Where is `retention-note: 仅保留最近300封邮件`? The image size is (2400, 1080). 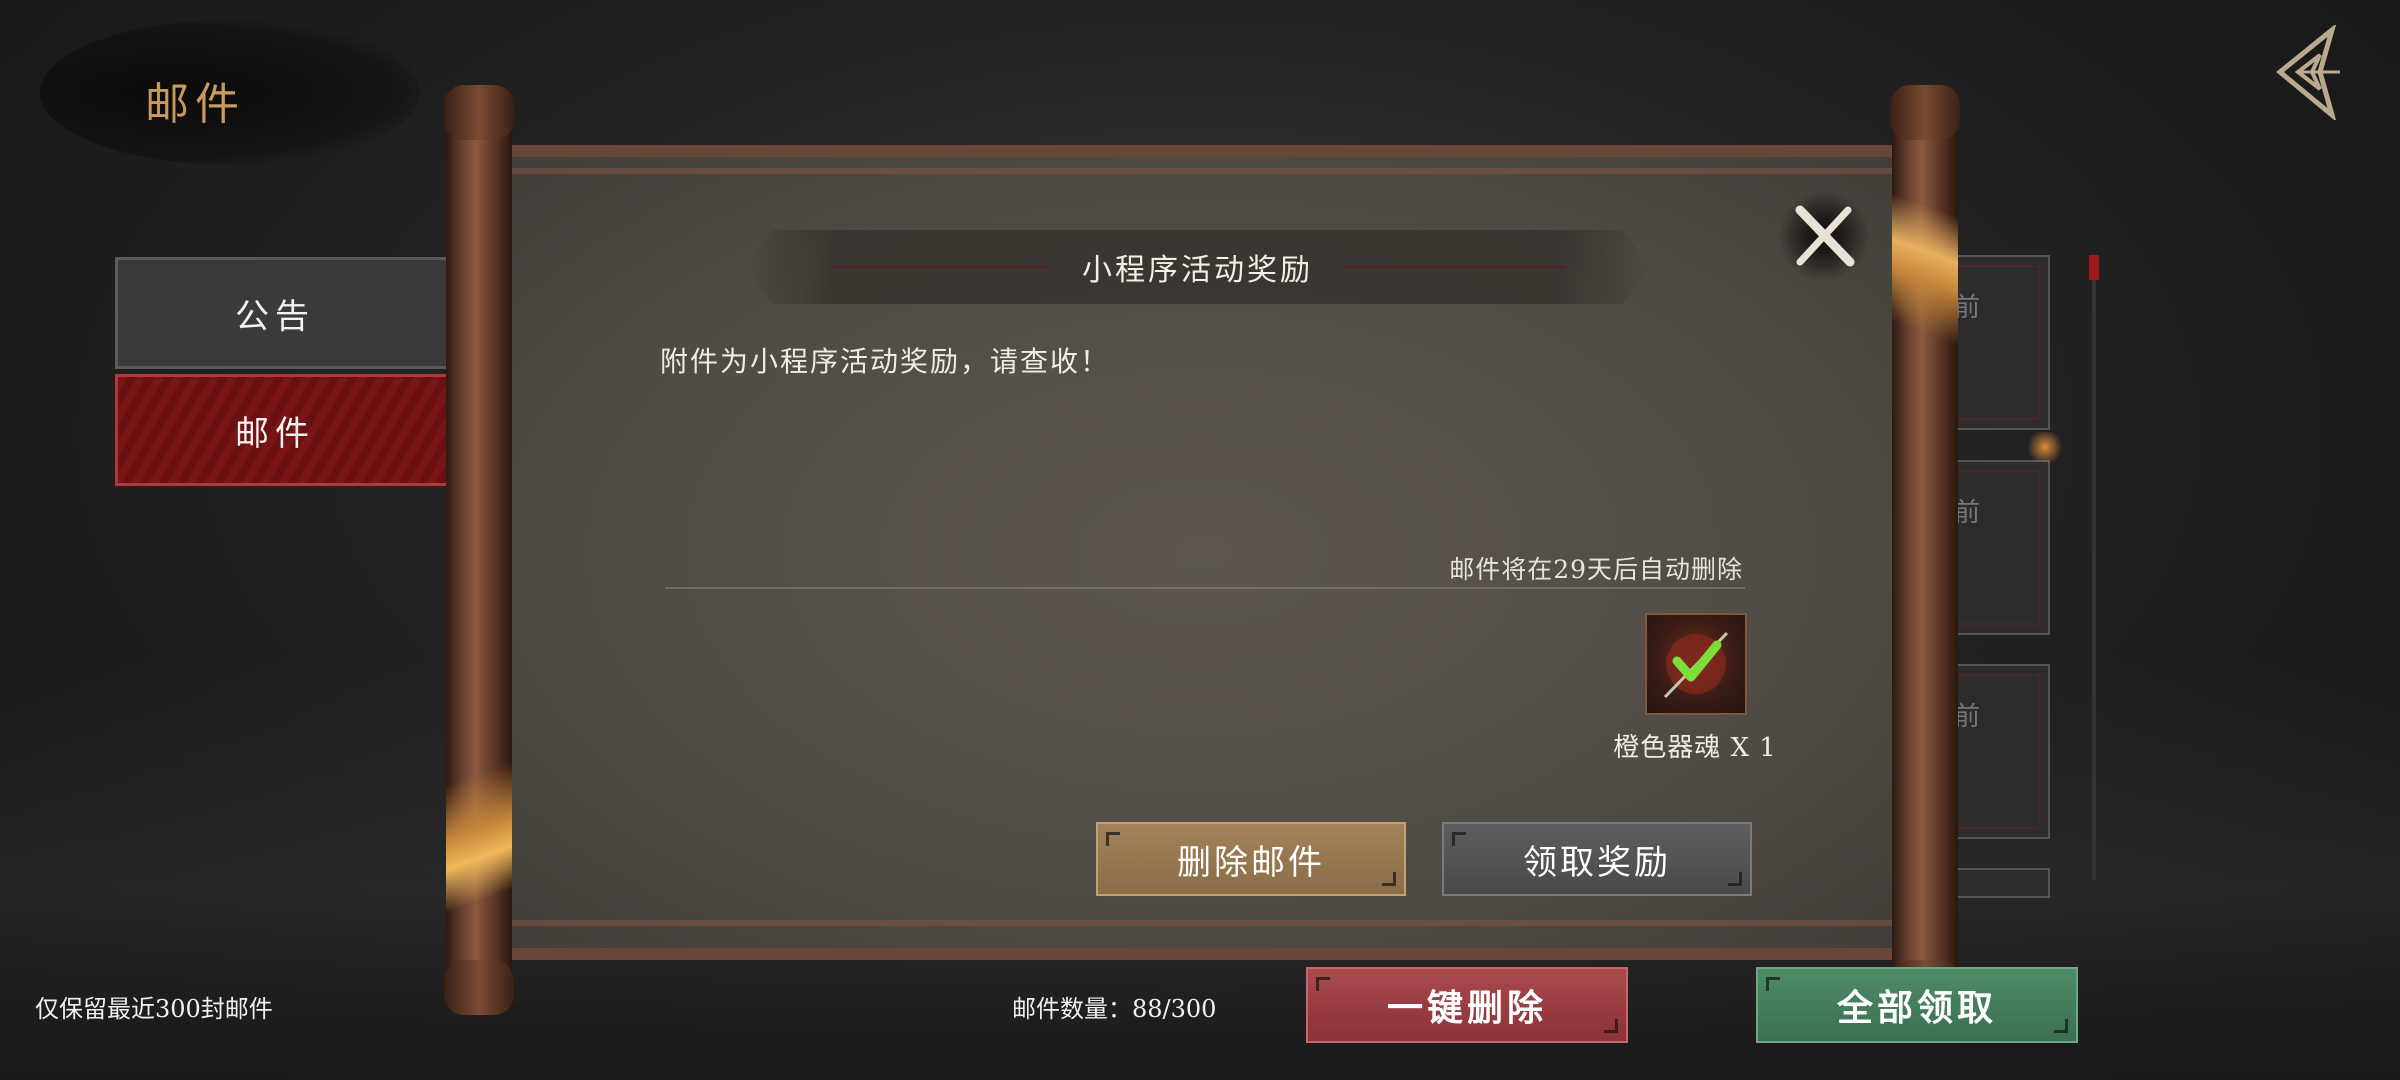 retention-note: 仅保留最近300封邮件 is located at coordinates (154, 1009).